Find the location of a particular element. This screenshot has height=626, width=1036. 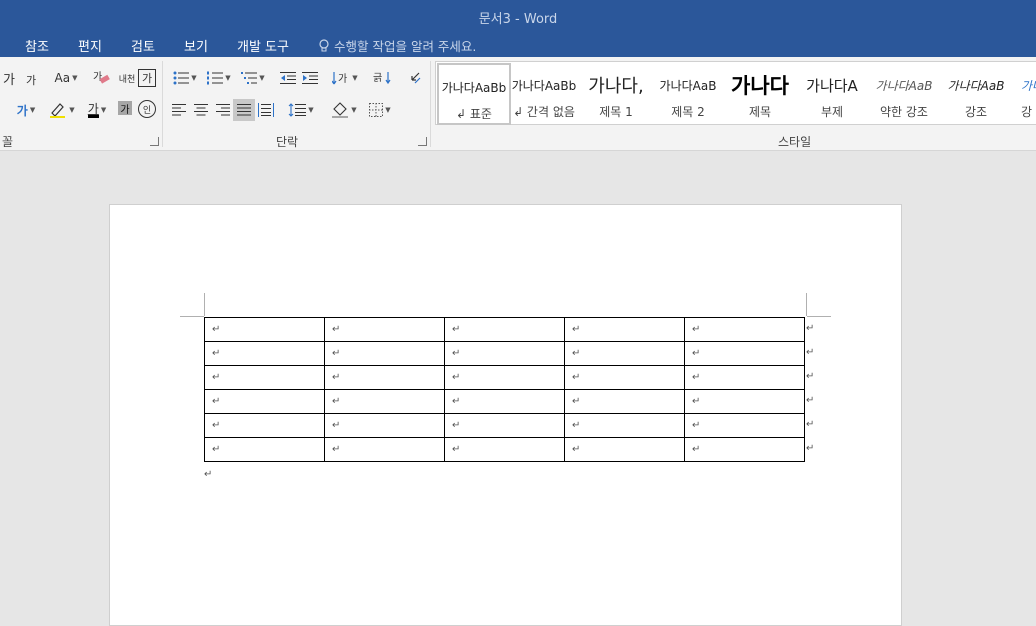

text-direction-icon: 가 ▼ is located at coordinates (345, 78).